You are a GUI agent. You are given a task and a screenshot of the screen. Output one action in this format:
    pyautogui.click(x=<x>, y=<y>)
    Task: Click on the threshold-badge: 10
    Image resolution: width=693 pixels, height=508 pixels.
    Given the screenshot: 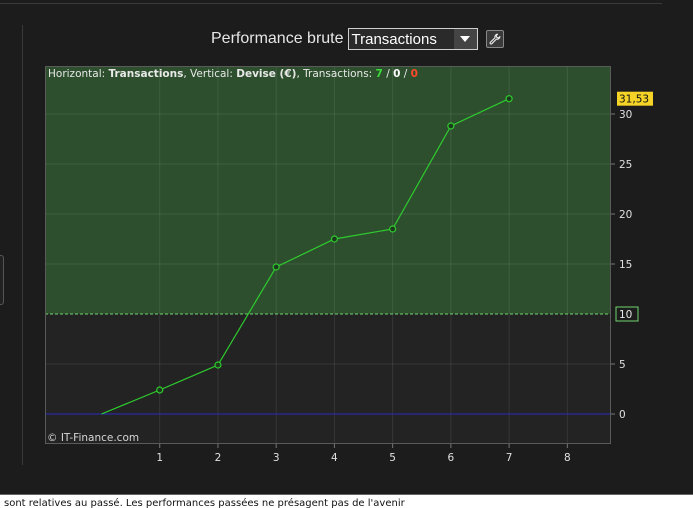 What is the action you would take?
    pyautogui.click(x=627, y=314)
    